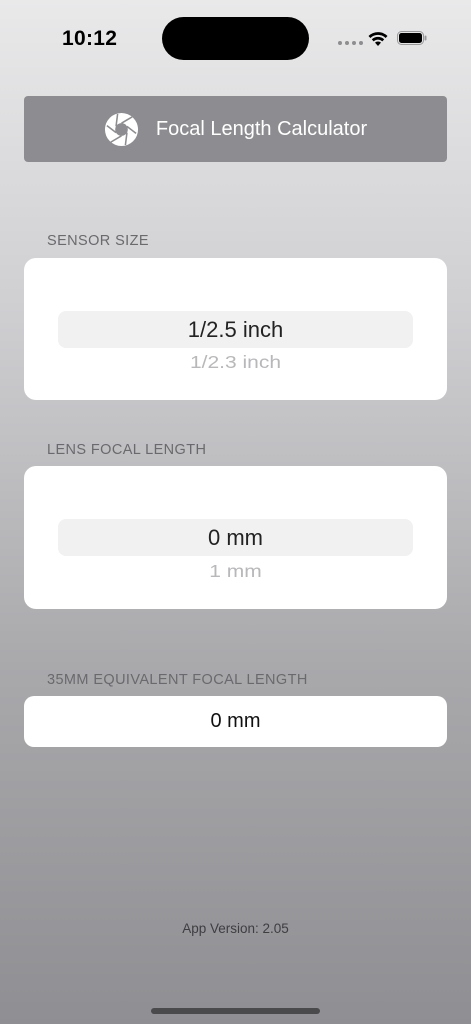 This screenshot has width=471, height=1024. Describe the element at coordinates (261, 128) in the screenshot. I see `app-title: Focal Length Calculator` at that location.